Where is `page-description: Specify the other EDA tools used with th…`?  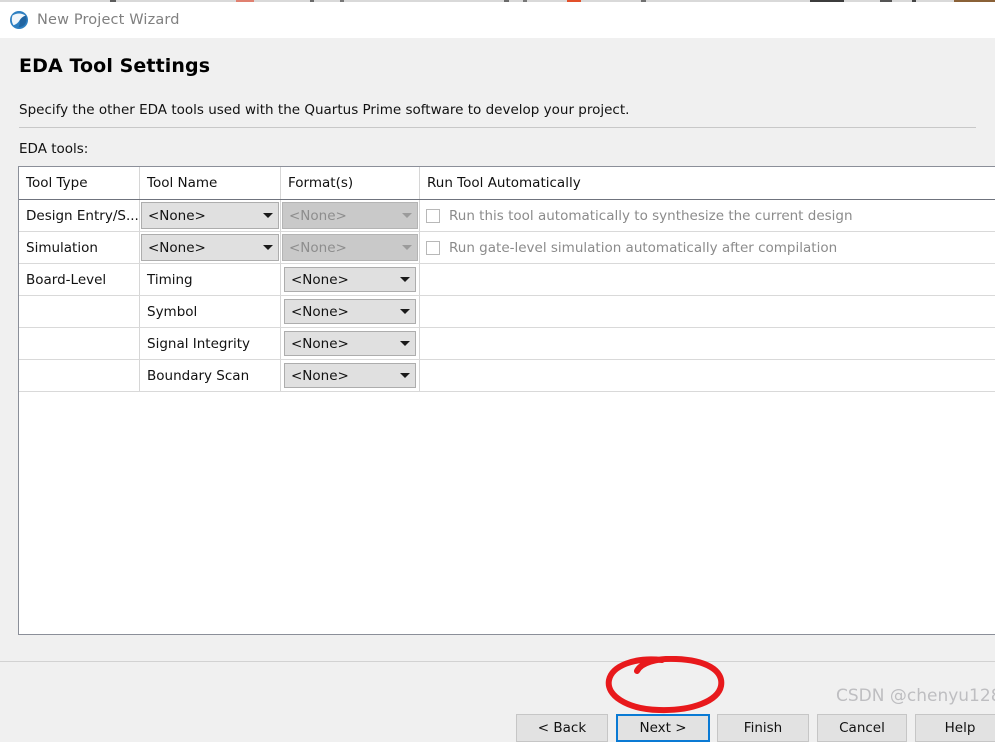 page-description: Specify the other EDA tools used with th… is located at coordinates (324, 110).